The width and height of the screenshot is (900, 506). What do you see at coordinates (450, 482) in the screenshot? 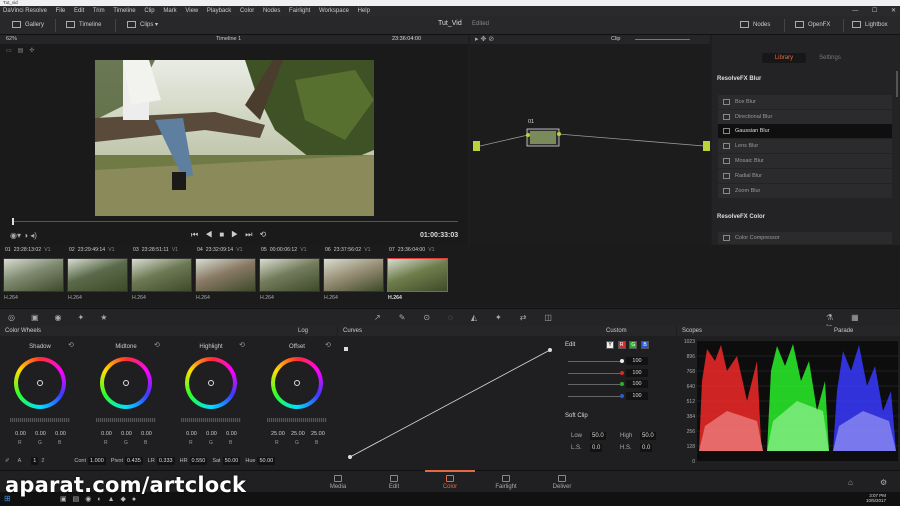
I see `page-color: Color` at bounding box center [450, 482].